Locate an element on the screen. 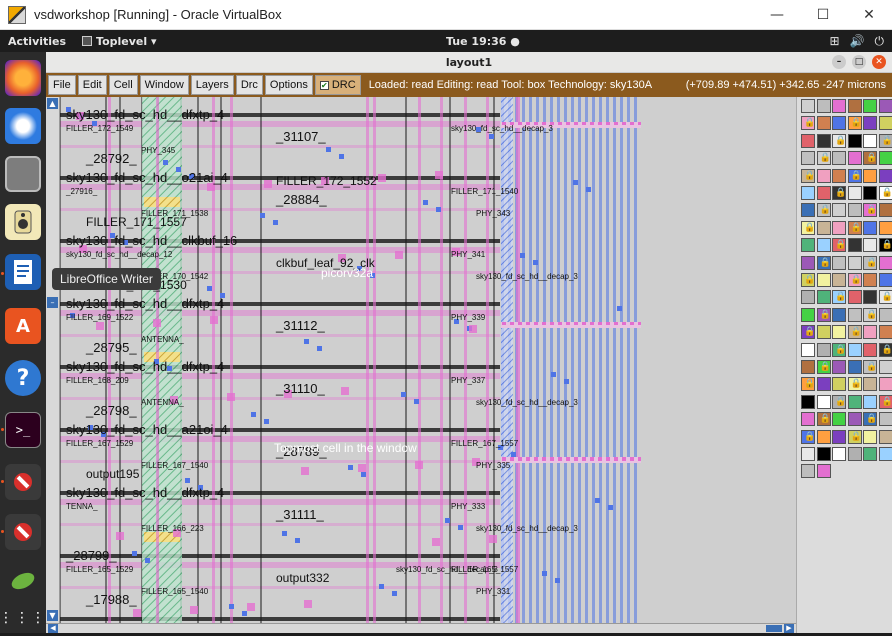 The image size is (892, 636). horizontal-scrollbar: ◀ ▶ is located at coordinates (421, 628).